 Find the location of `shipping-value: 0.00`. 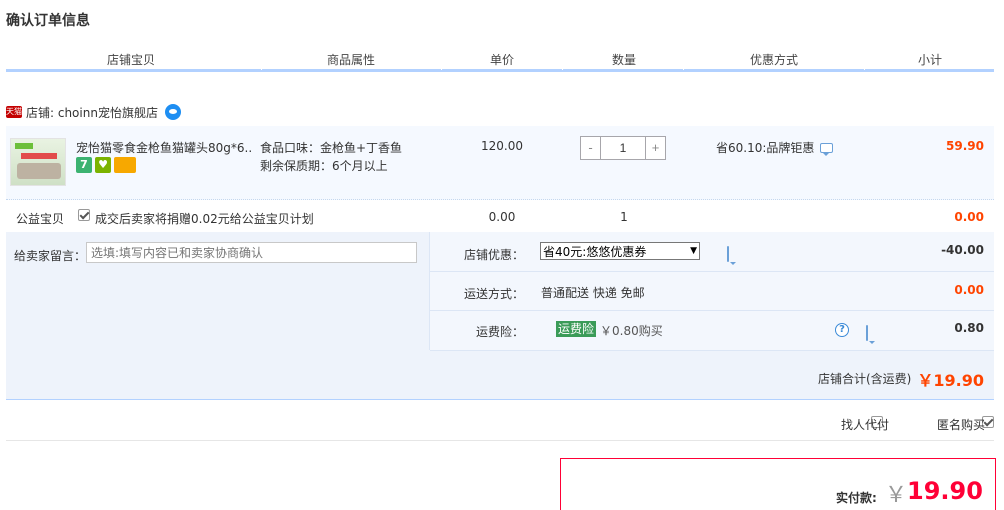

shipping-value: 0.00 is located at coordinates (969, 290).